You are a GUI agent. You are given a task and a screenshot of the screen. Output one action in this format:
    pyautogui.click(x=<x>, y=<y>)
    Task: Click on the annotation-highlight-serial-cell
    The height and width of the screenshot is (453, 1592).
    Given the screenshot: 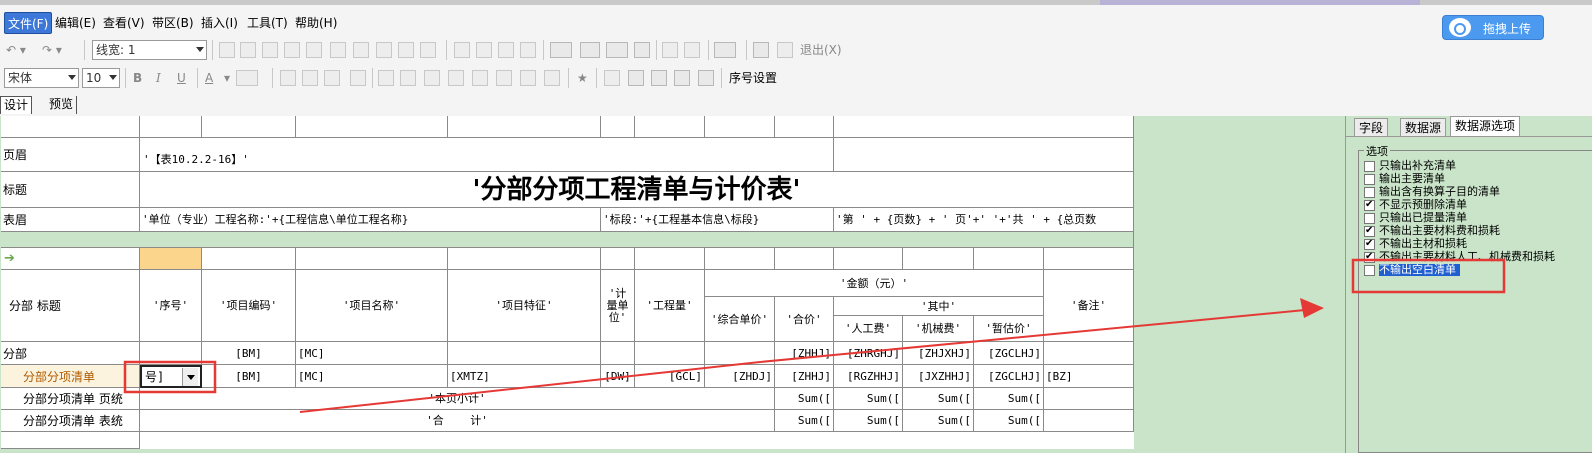 What is the action you would take?
    pyautogui.click(x=170, y=377)
    